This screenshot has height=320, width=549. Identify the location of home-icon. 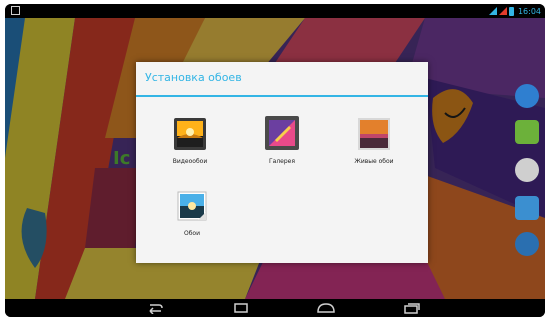
(326, 308).